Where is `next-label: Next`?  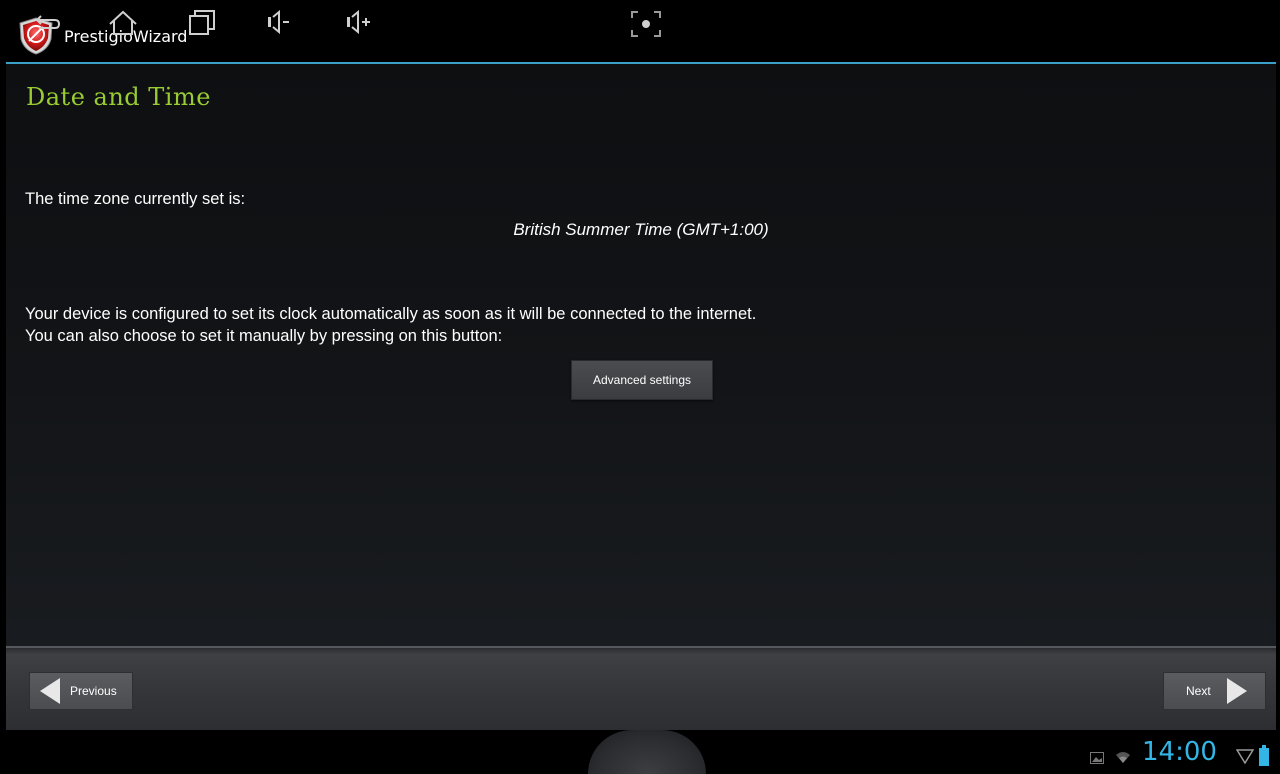 next-label: Next is located at coordinates (1198, 691).